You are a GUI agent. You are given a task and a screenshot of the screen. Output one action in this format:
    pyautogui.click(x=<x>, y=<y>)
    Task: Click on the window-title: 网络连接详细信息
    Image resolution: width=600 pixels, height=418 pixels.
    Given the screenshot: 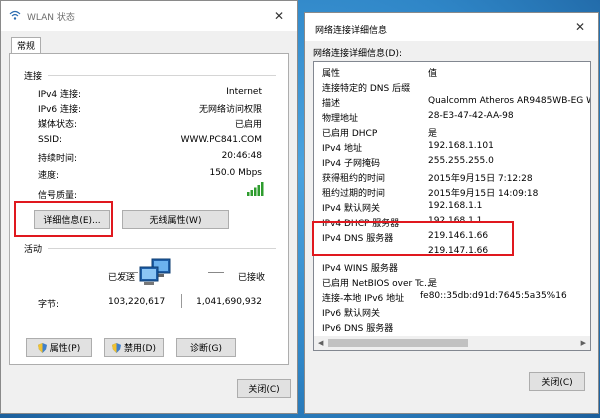 What is the action you would take?
    pyautogui.click(x=351, y=31)
    